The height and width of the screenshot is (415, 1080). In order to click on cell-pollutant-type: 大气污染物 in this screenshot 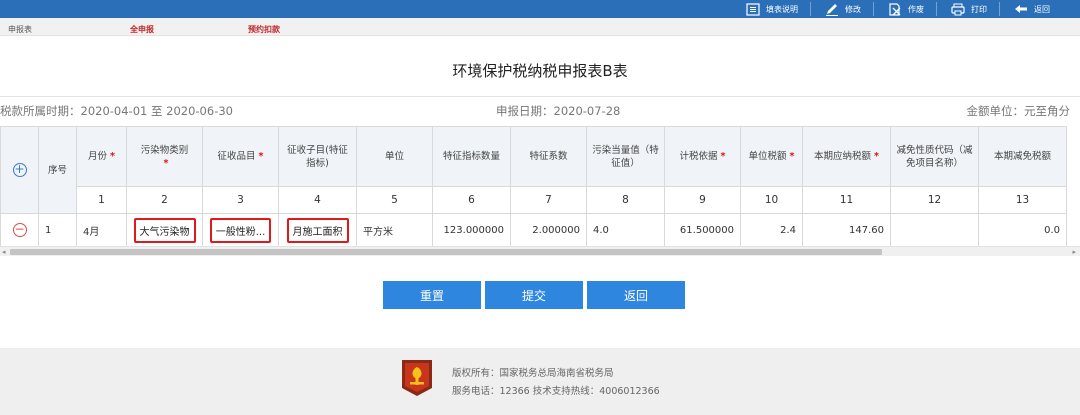, I will do `click(164, 229)`.